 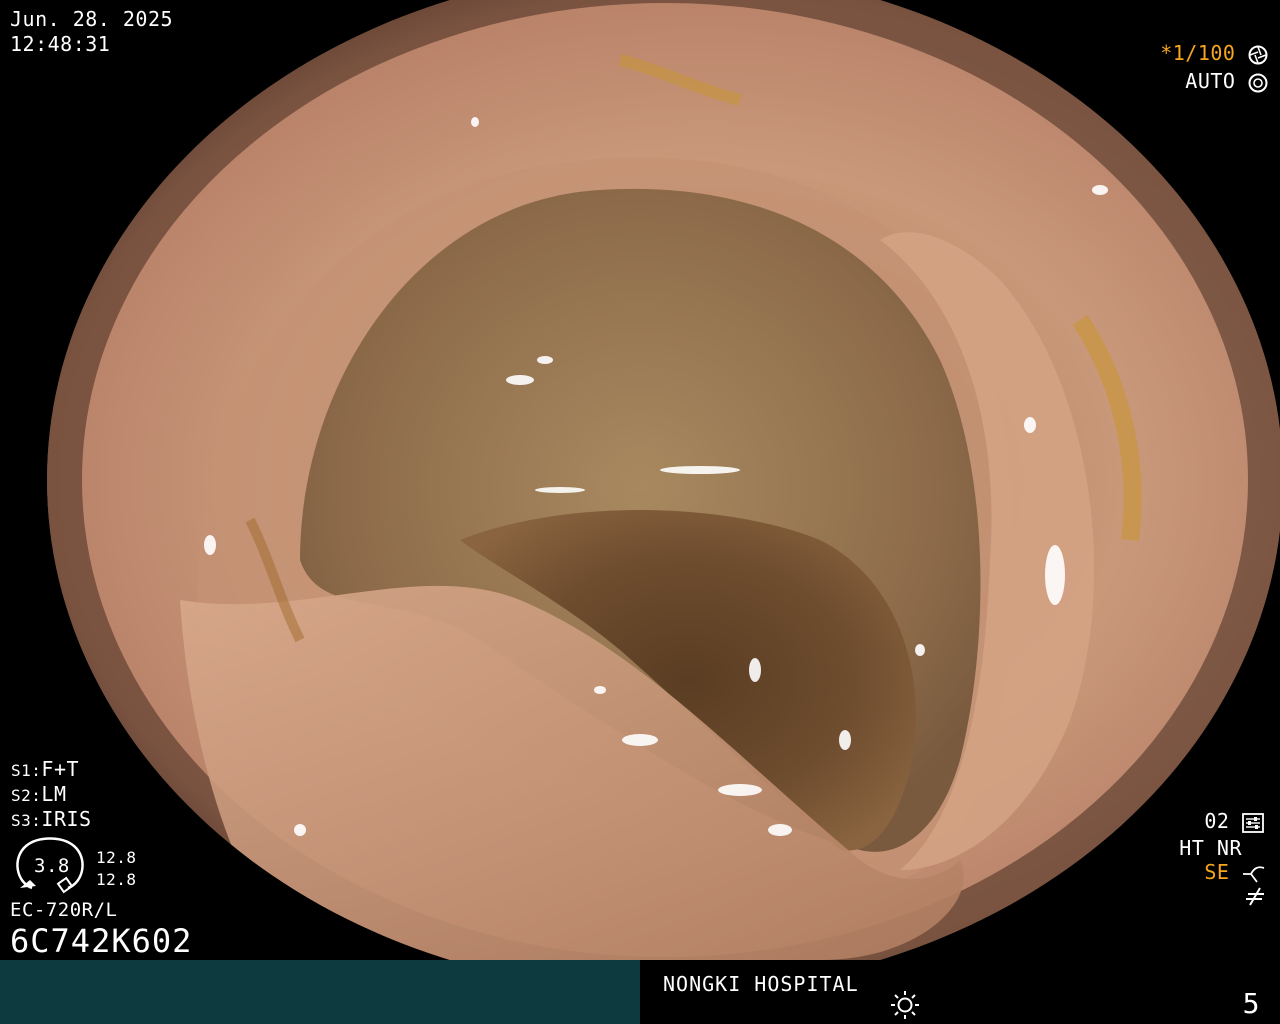 What do you see at coordinates (1210, 848) in the screenshot?
I see `status-line-2: HT NR` at bounding box center [1210, 848].